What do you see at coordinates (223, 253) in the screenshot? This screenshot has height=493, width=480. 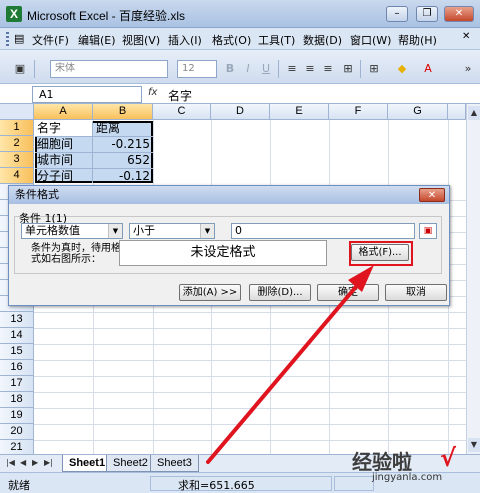 I see `format-preview: 未设定格式` at bounding box center [223, 253].